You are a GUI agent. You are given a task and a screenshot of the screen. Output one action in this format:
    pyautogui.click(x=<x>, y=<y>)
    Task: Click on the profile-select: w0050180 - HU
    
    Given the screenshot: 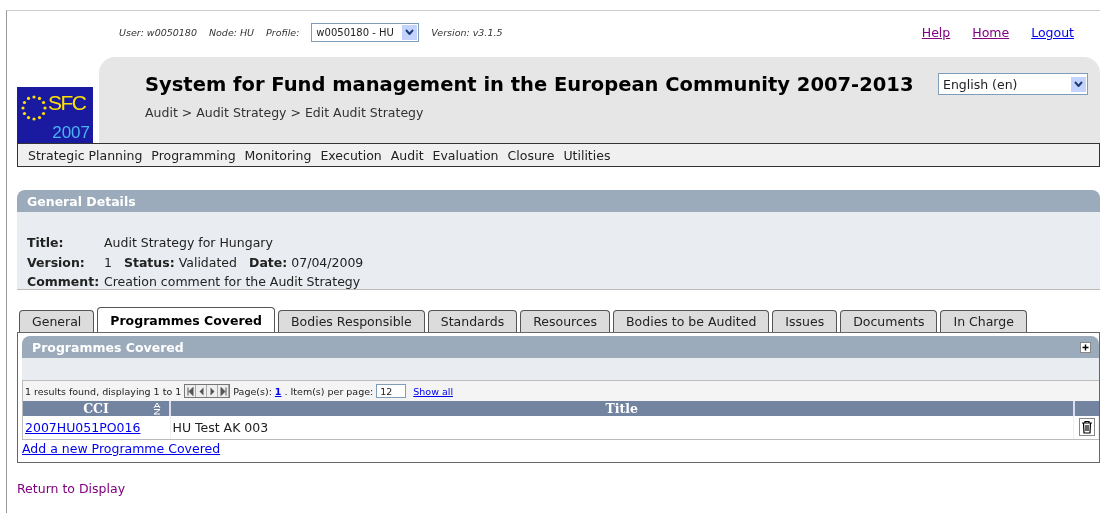 What is the action you would take?
    pyautogui.click(x=365, y=32)
    